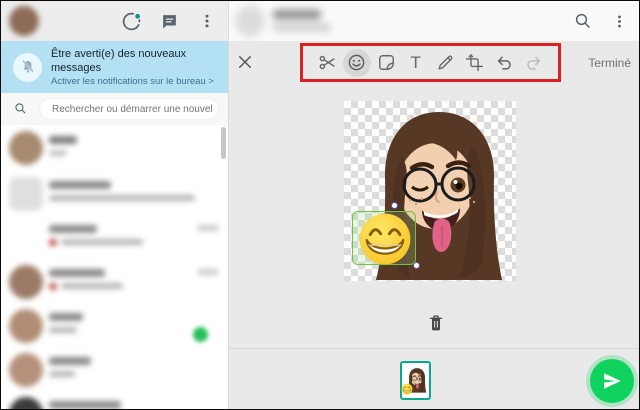 The image size is (640, 410). What do you see at coordinates (475, 63) in the screenshot?
I see `crop-rotate-icon` at bounding box center [475, 63].